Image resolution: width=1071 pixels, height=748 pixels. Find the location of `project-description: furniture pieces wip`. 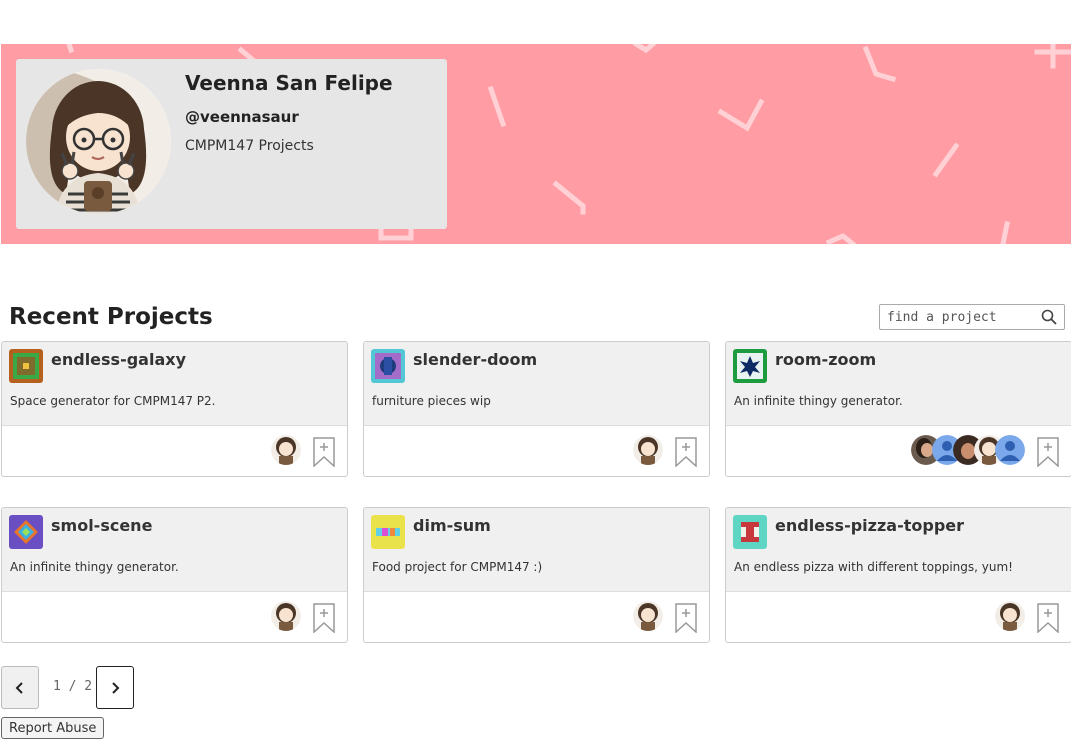

project-description: furniture pieces wip is located at coordinates (431, 401).